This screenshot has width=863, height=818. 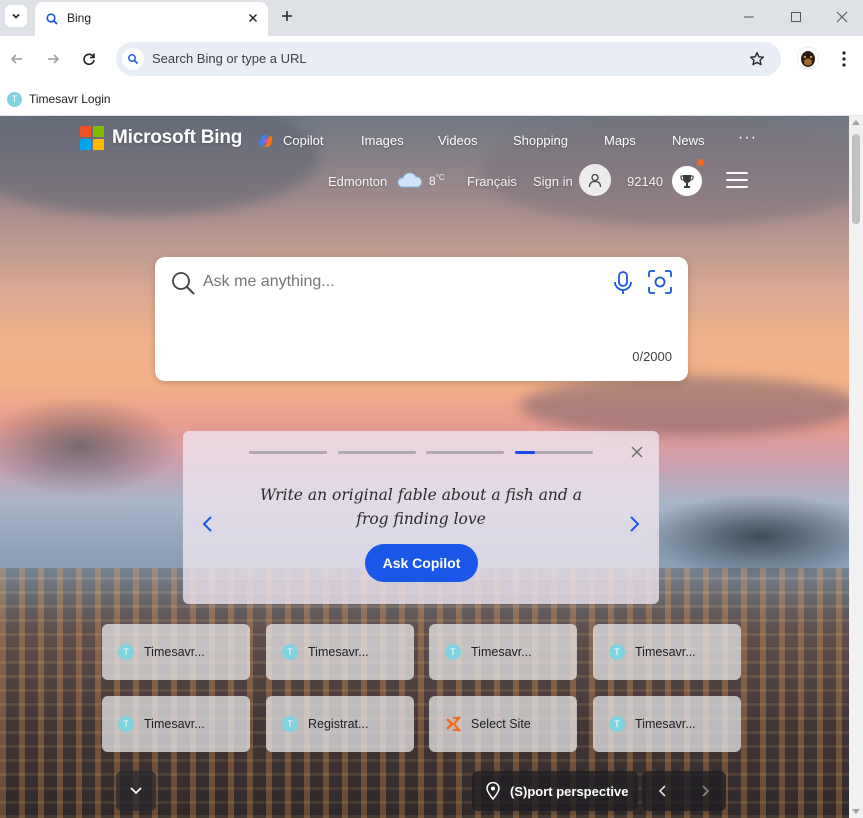 I want to click on close-icon, so click(x=637, y=452).